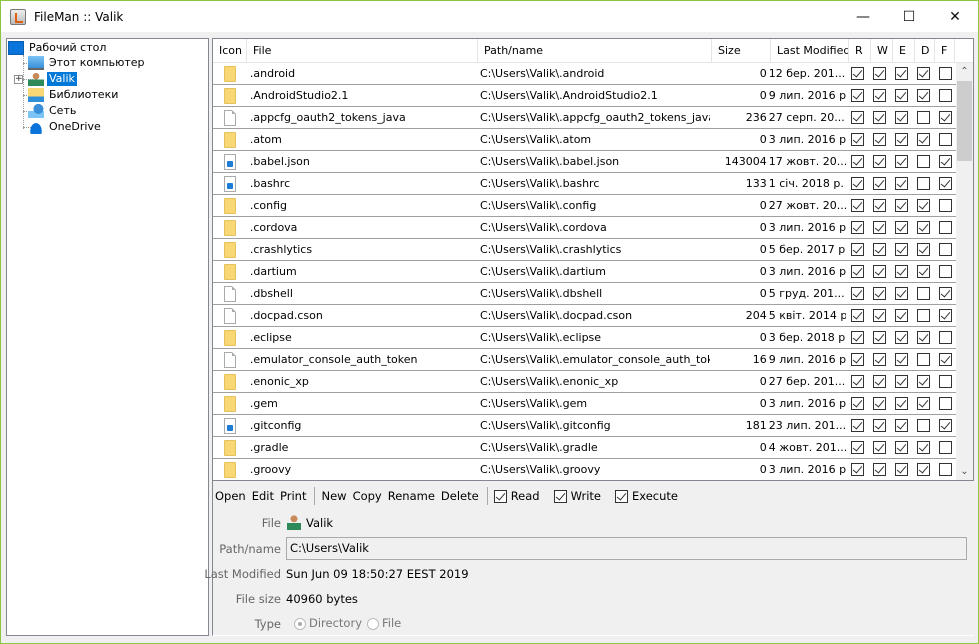 The image size is (979, 644). I want to click on tree-node-desktop: Рабочий стол, so click(58, 48).